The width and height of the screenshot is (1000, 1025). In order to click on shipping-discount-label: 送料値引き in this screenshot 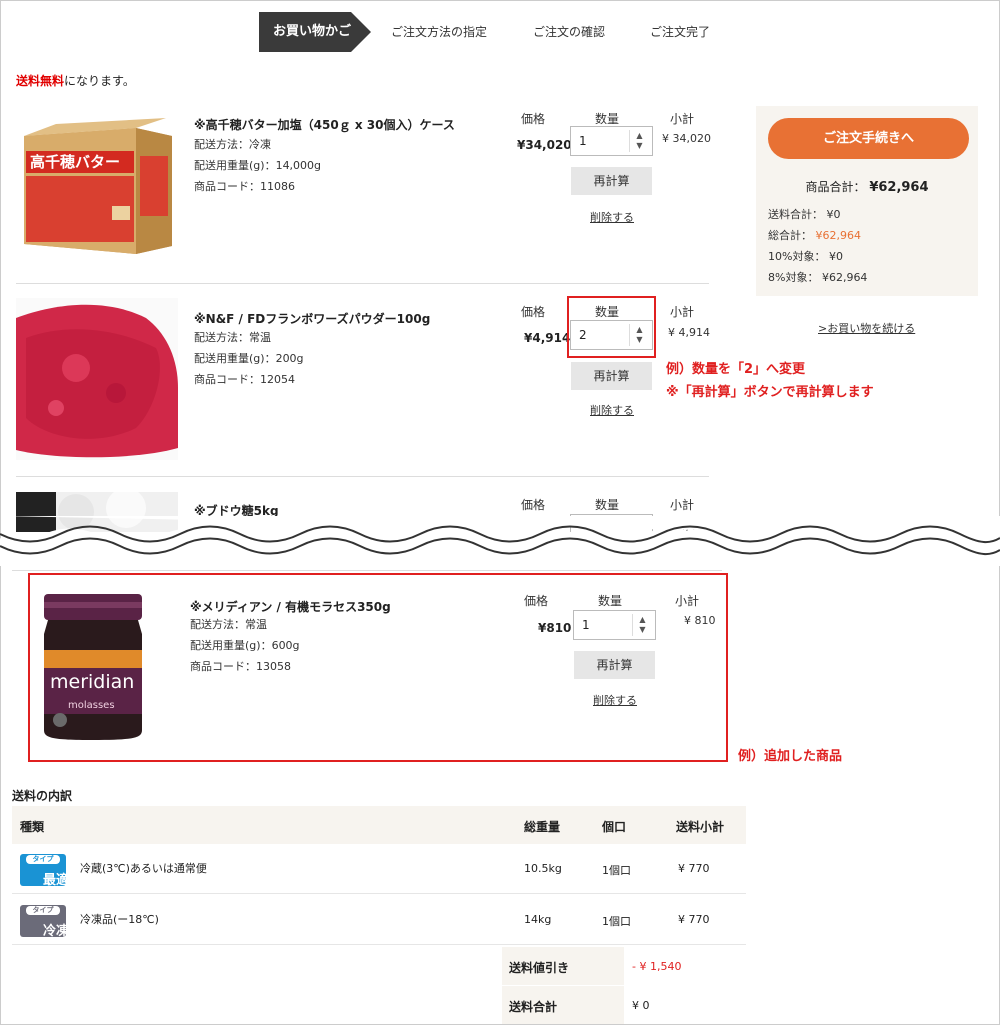, I will do `click(563, 966)`.